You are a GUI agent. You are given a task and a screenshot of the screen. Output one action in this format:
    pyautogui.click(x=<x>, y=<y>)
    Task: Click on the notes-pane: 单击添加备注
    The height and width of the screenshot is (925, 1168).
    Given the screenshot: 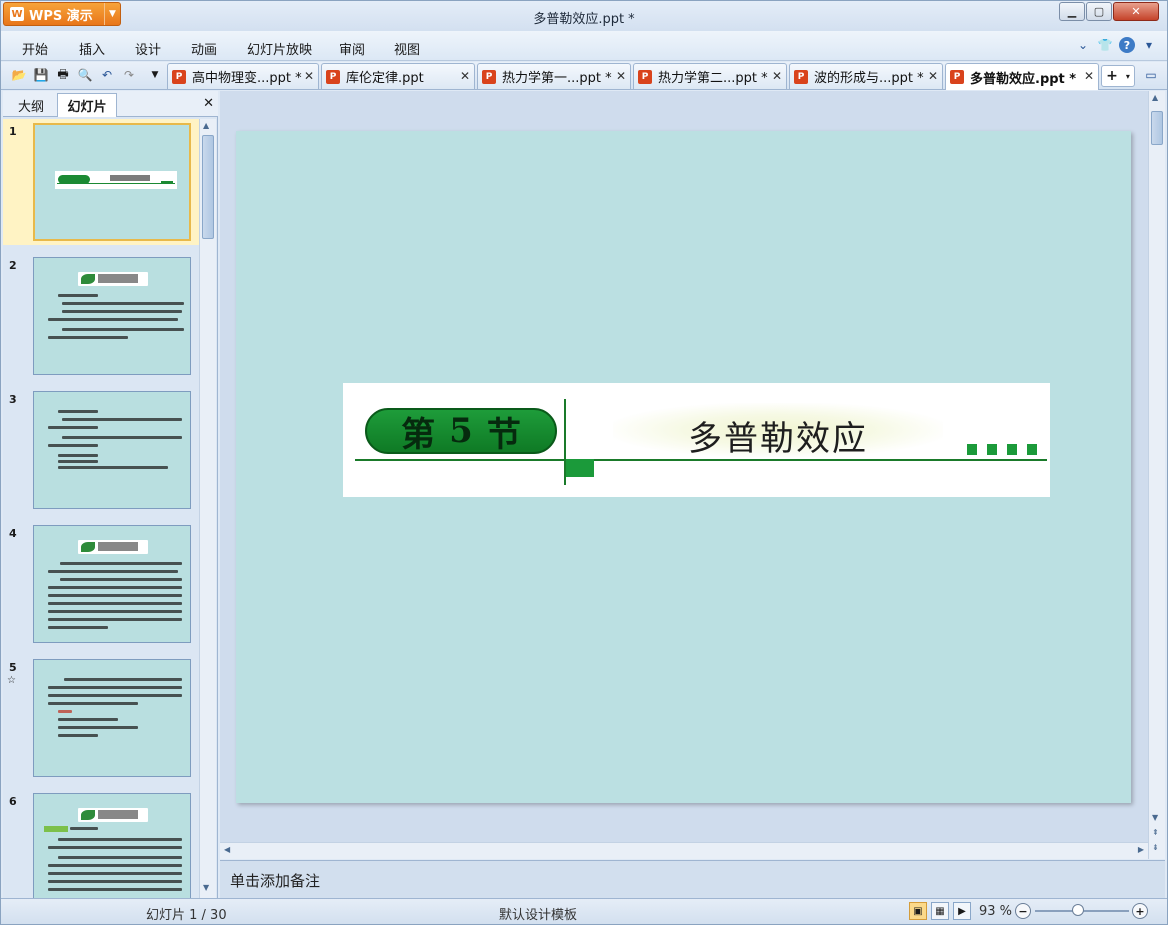 What is the action you would take?
    pyautogui.click(x=692, y=879)
    